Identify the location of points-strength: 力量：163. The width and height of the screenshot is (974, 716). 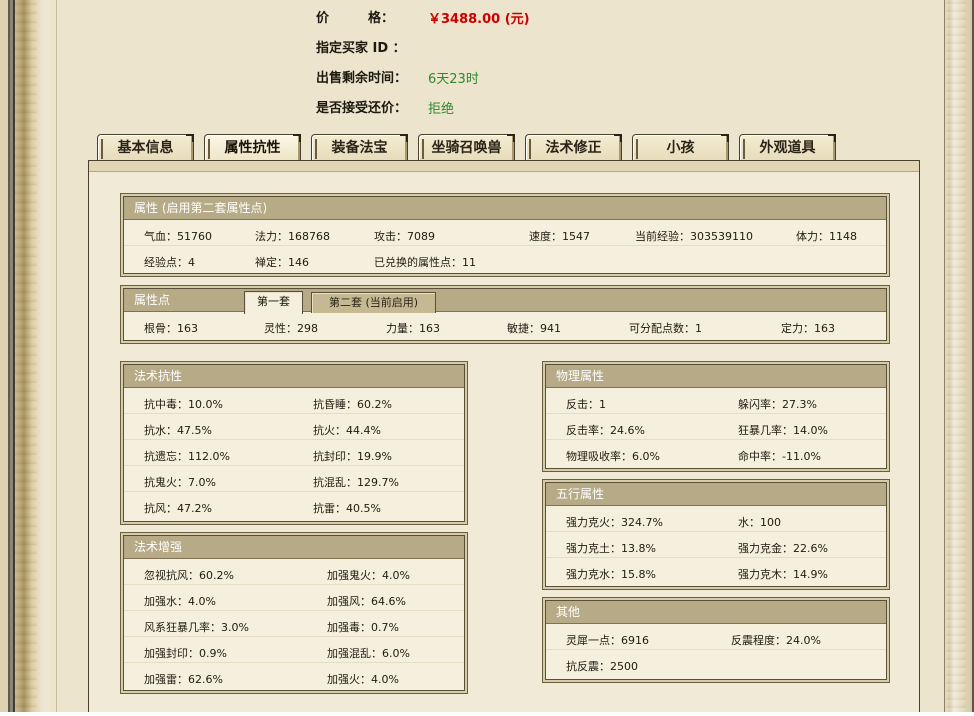
(413, 328).